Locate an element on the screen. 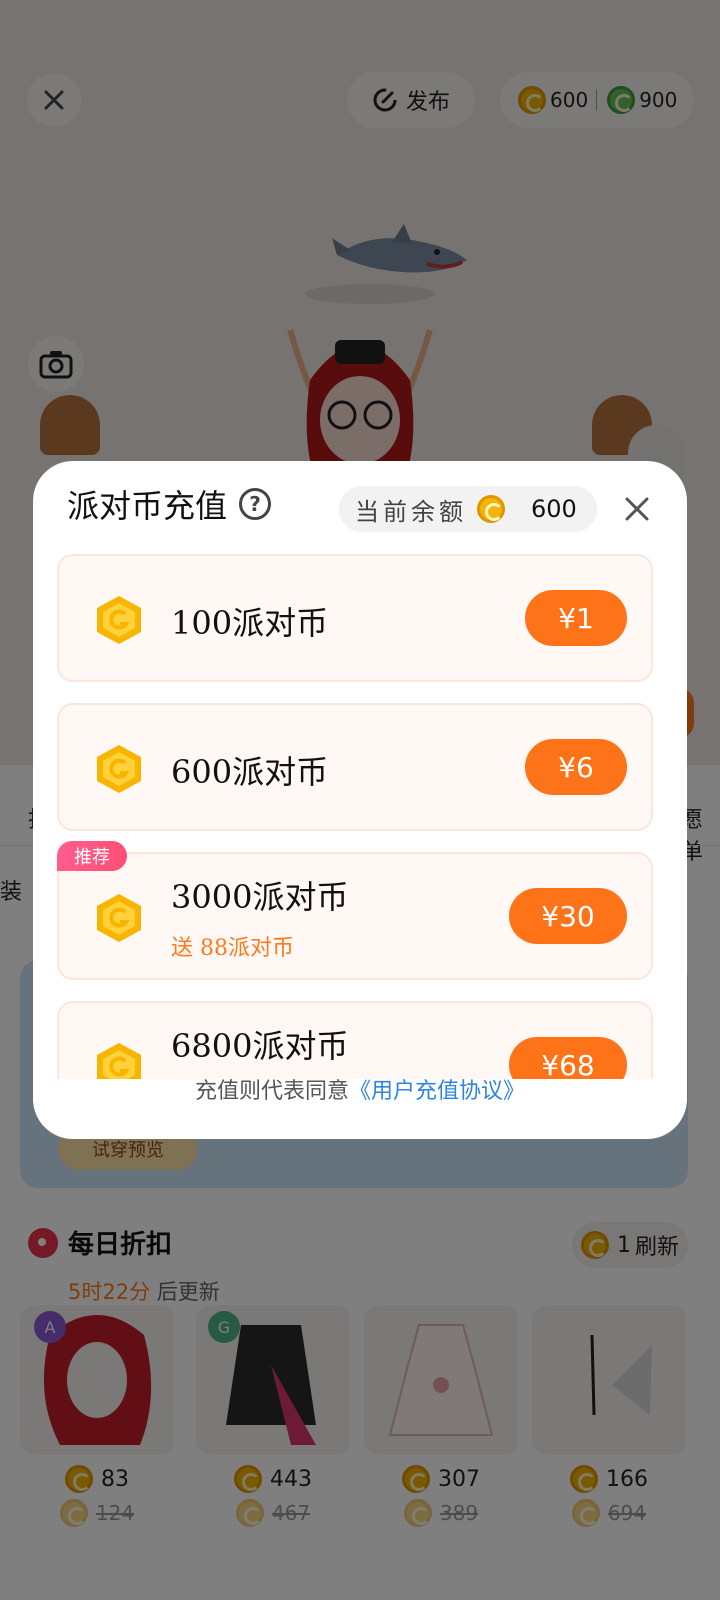 This screenshot has width=720, height=1600. camera-button is located at coordinates (56, 364).